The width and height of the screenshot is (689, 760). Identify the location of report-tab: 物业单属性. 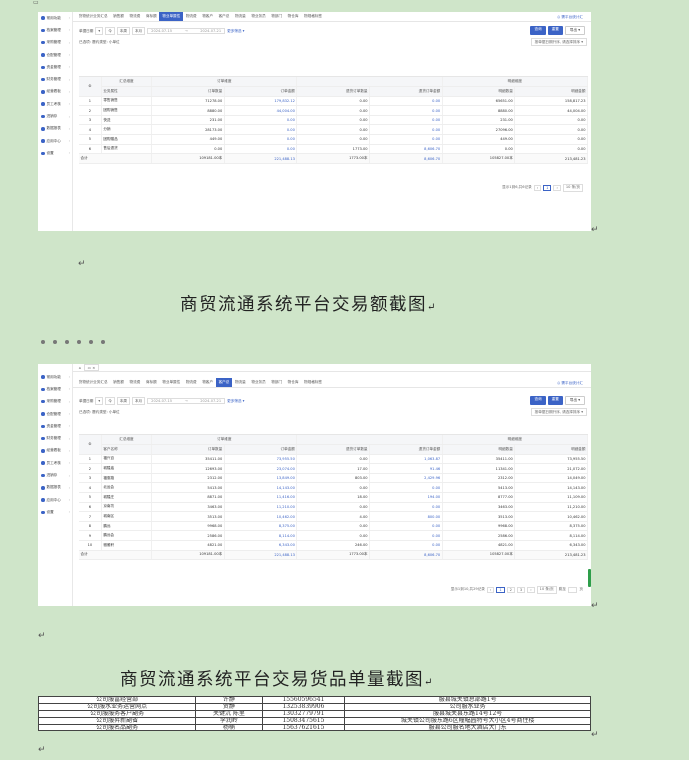
(171, 382).